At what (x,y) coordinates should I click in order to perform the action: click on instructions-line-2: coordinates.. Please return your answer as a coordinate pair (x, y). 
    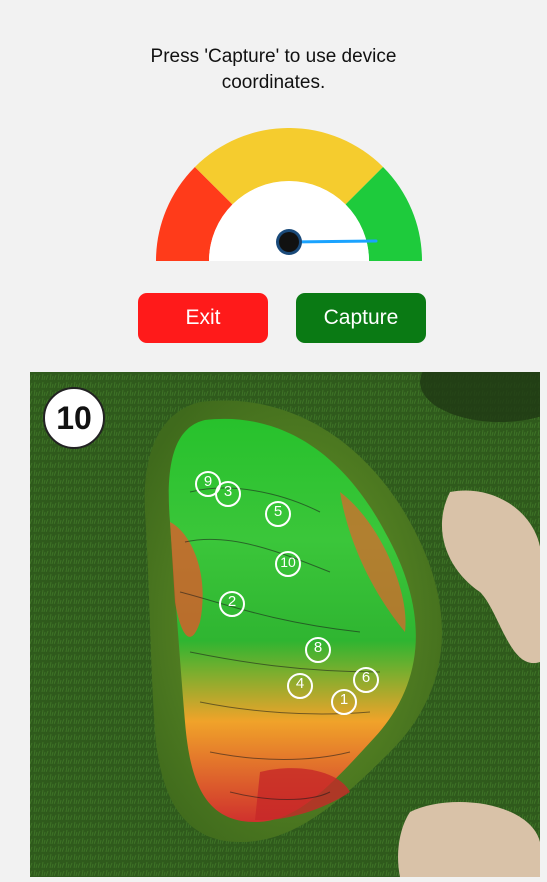
    Looking at the image, I should click on (273, 82).